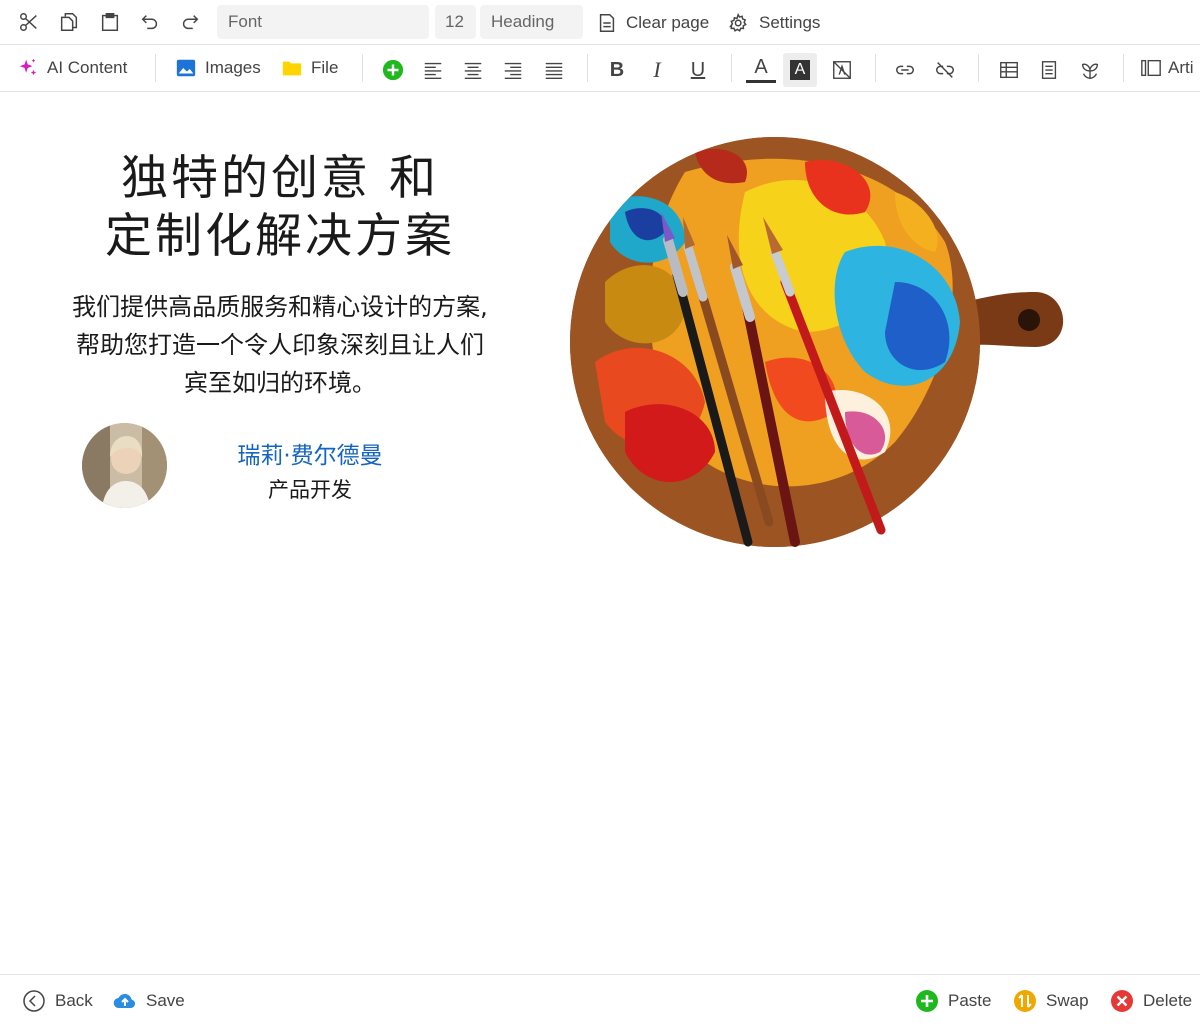 This screenshot has height=1027, width=1200. I want to click on back-label: Back, so click(74, 1000).